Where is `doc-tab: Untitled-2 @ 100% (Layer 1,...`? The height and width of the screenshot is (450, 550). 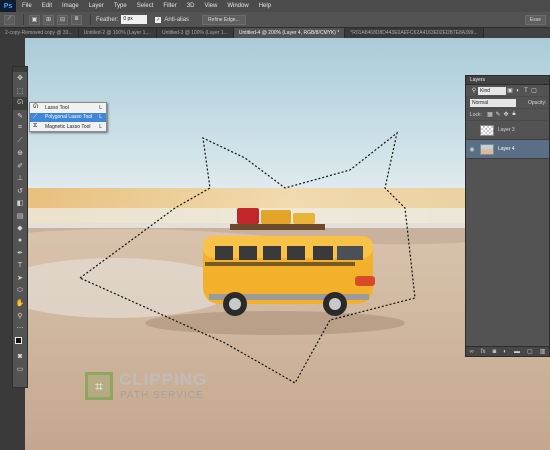
doc-tab: Untitled-2 @ 100% (Layer 1,... is located at coordinates (117, 33).